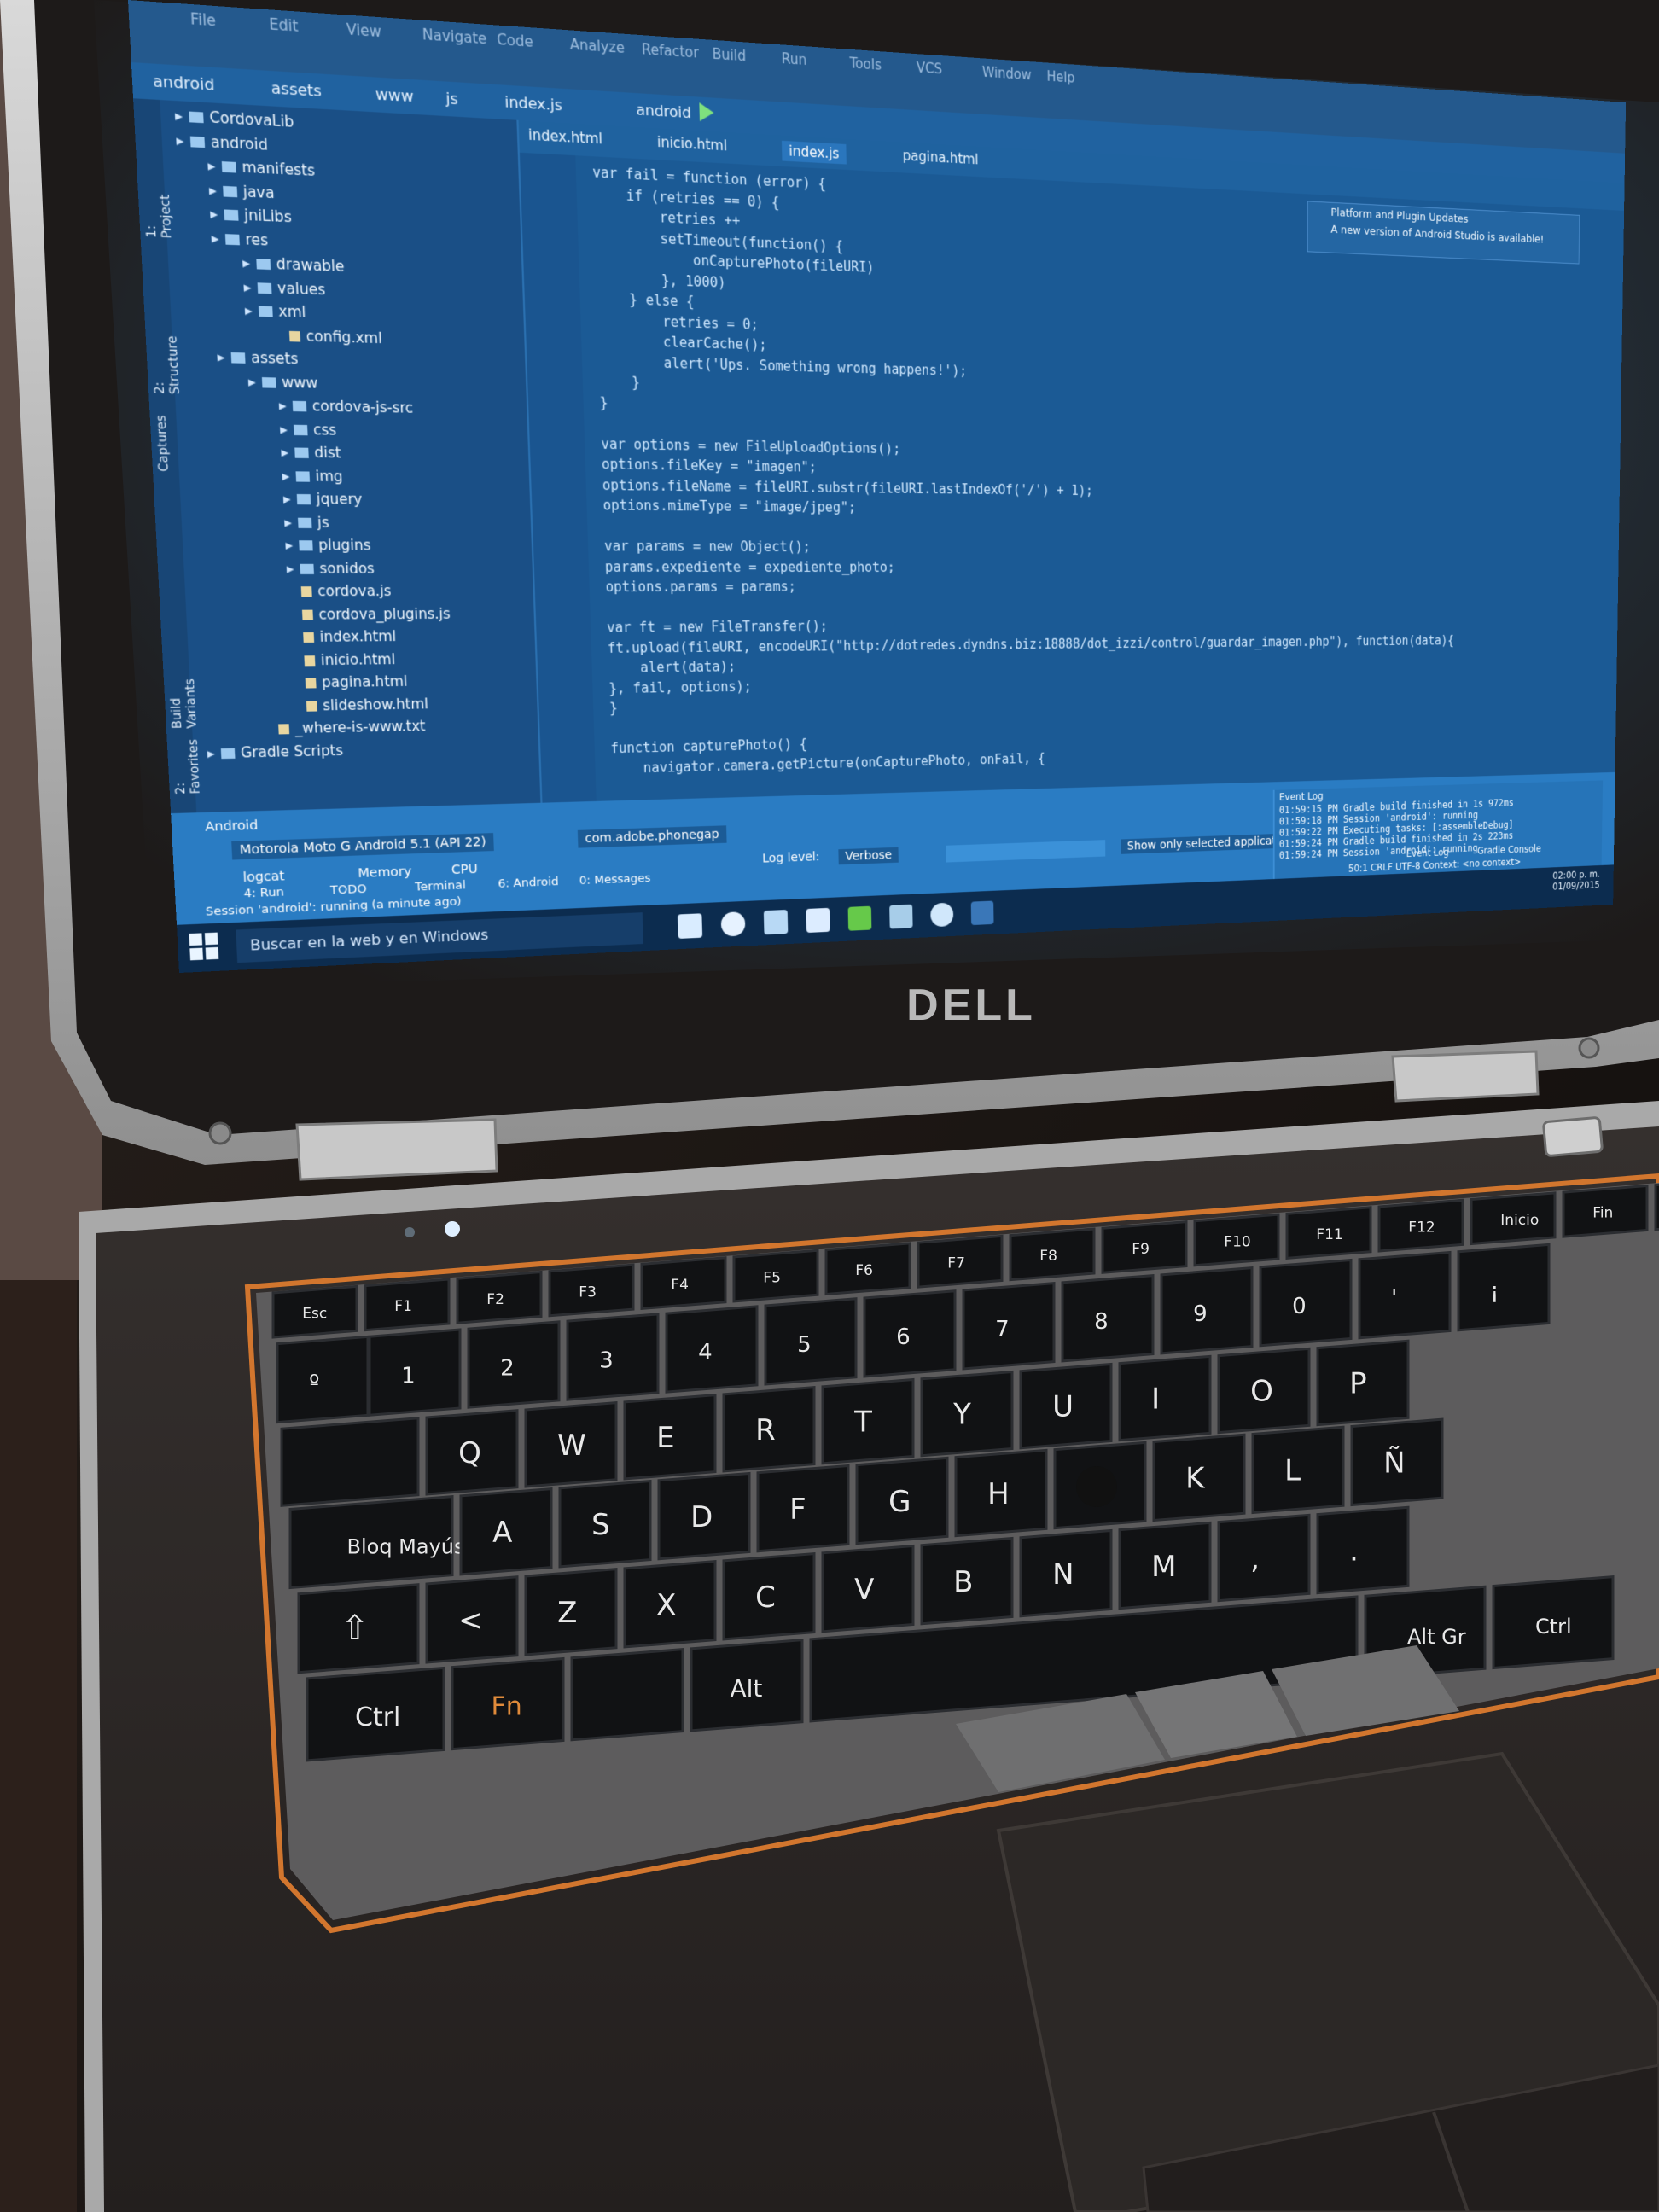  What do you see at coordinates (528, 883) in the screenshot?
I see `bottom-tab: 6: Android` at bounding box center [528, 883].